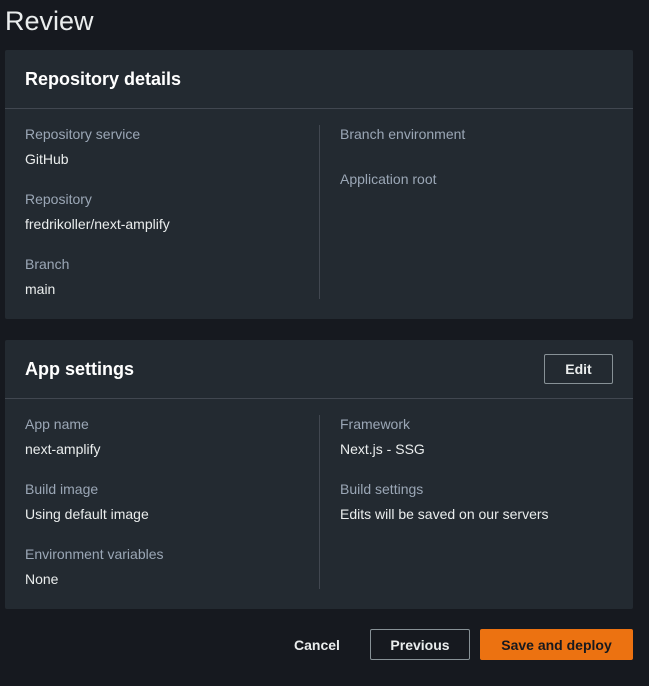 This screenshot has height=686, width=649. Describe the element at coordinates (80, 369) in the screenshot. I see `panel-title: App settings` at that location.